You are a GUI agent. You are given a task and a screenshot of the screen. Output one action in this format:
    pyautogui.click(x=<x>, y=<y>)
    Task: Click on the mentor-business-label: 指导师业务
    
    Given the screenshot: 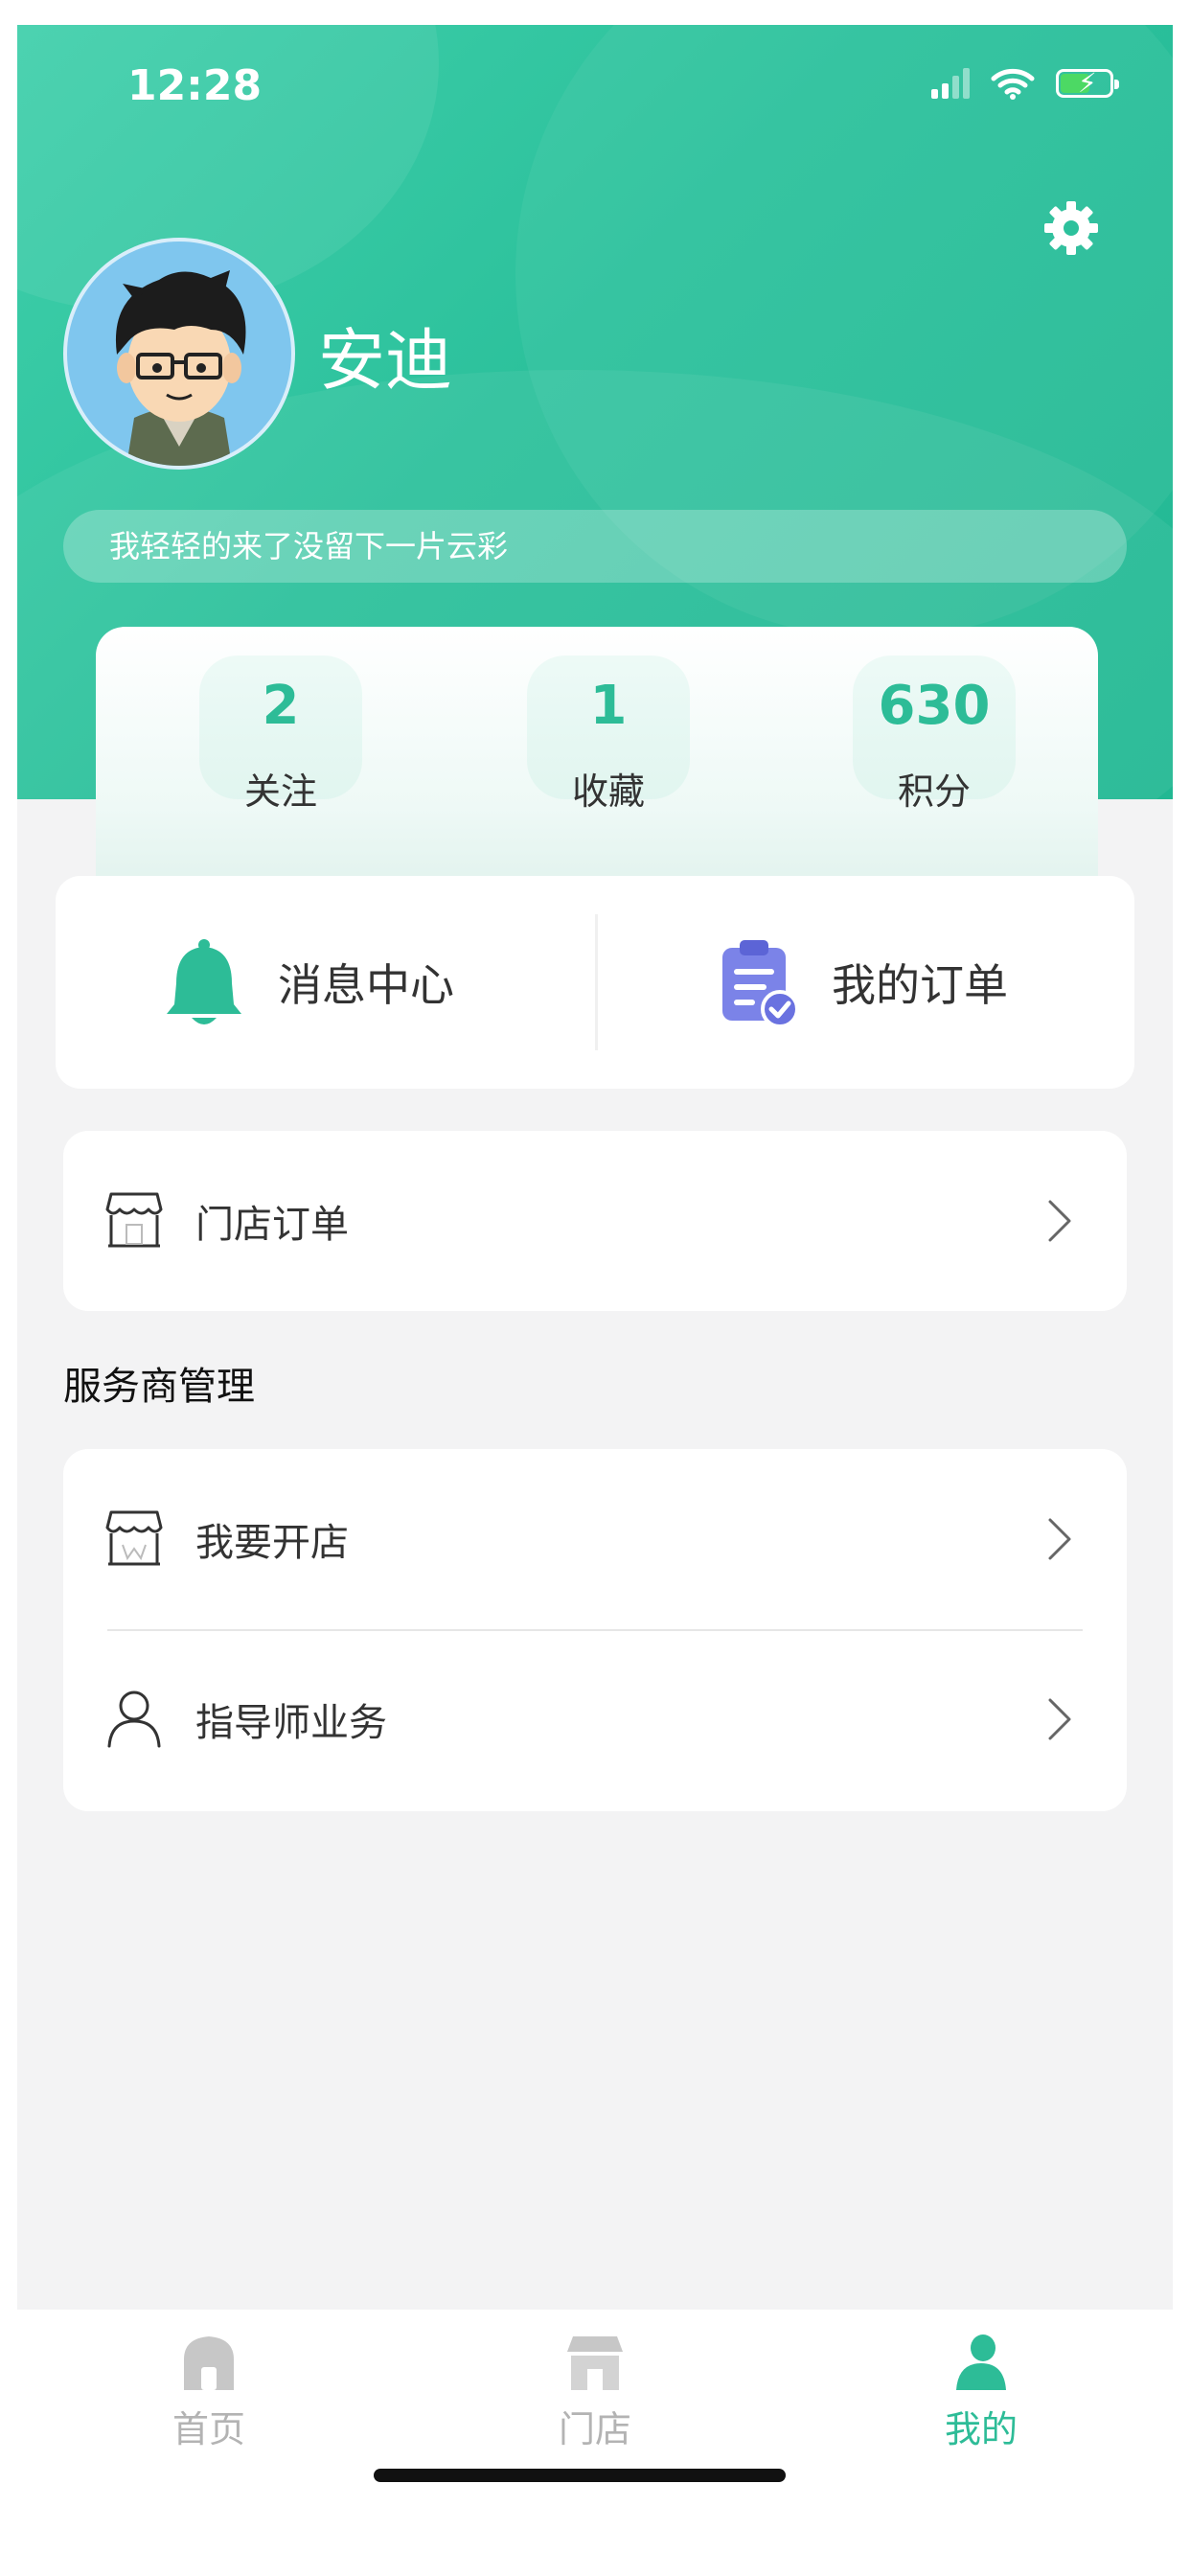 What is the action you would take?
    pyautogui.click(x=291, y=1723)
    